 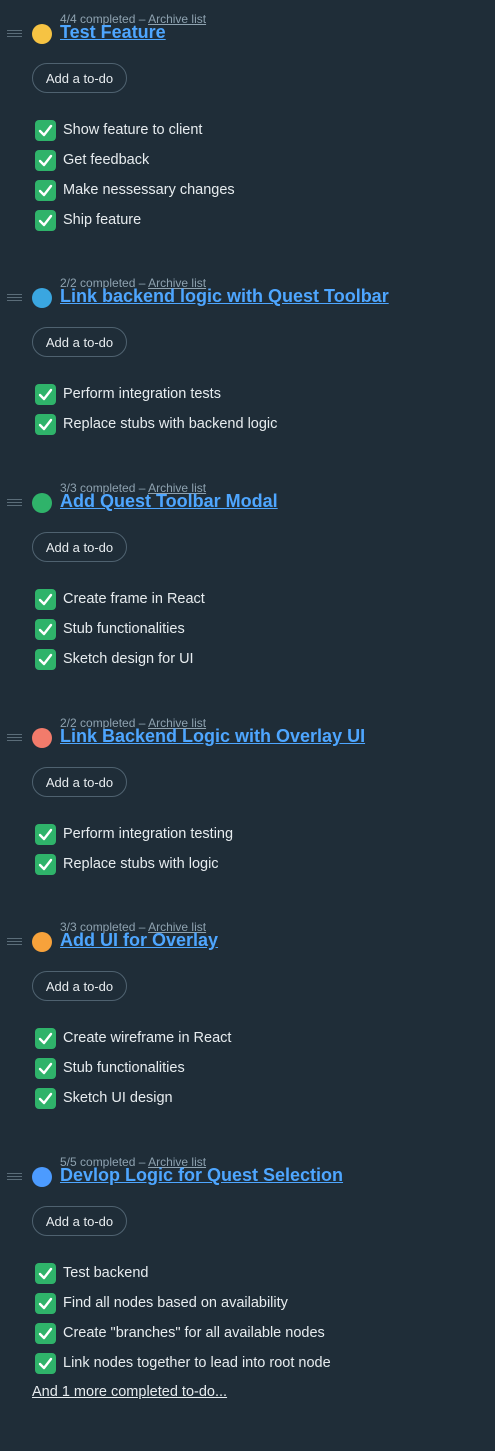 I want to click on todo-item: Make nessessary changes, so click(x=135, y=190).